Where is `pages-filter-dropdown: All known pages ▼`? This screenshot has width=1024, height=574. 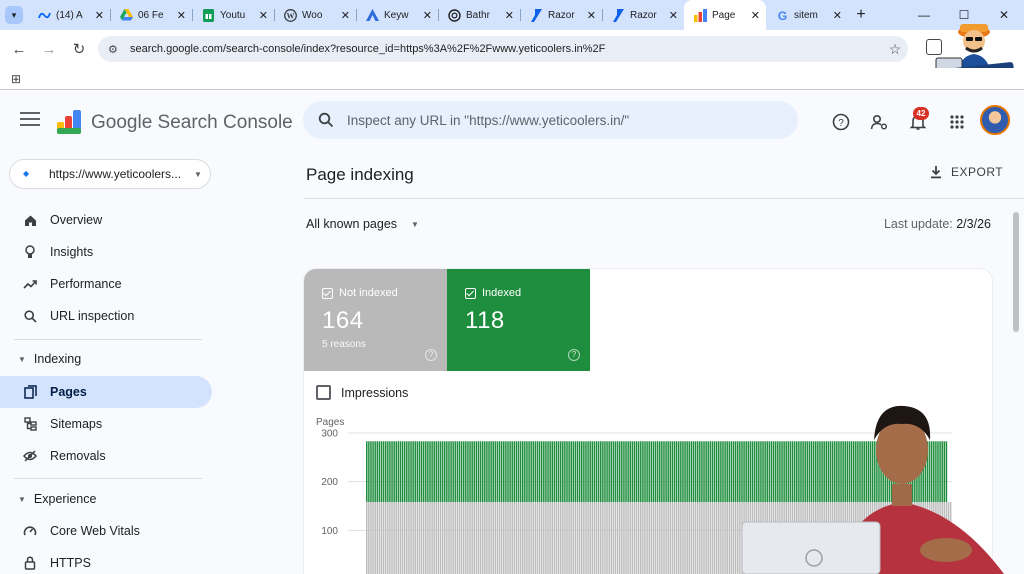
pages-filter-dropdown: All known pages ▼ is located at coordinates (362, 224).